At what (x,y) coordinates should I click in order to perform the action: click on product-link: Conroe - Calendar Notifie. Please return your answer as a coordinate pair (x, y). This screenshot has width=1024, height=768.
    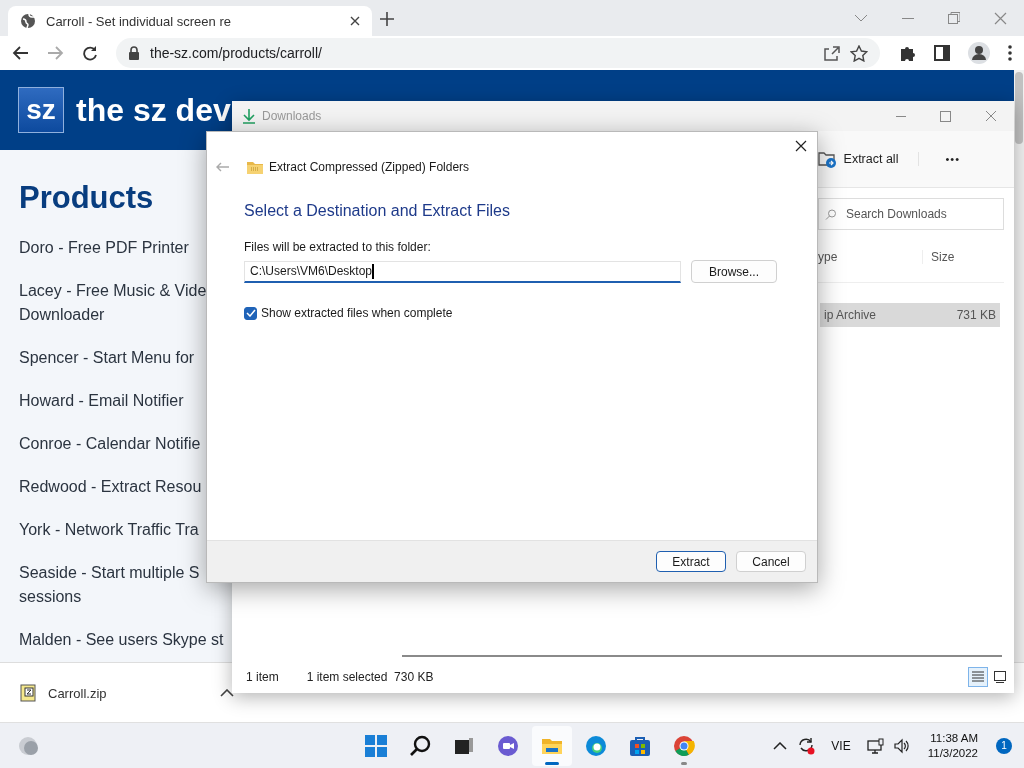
    Looking at the image, I should click on (110, 444).